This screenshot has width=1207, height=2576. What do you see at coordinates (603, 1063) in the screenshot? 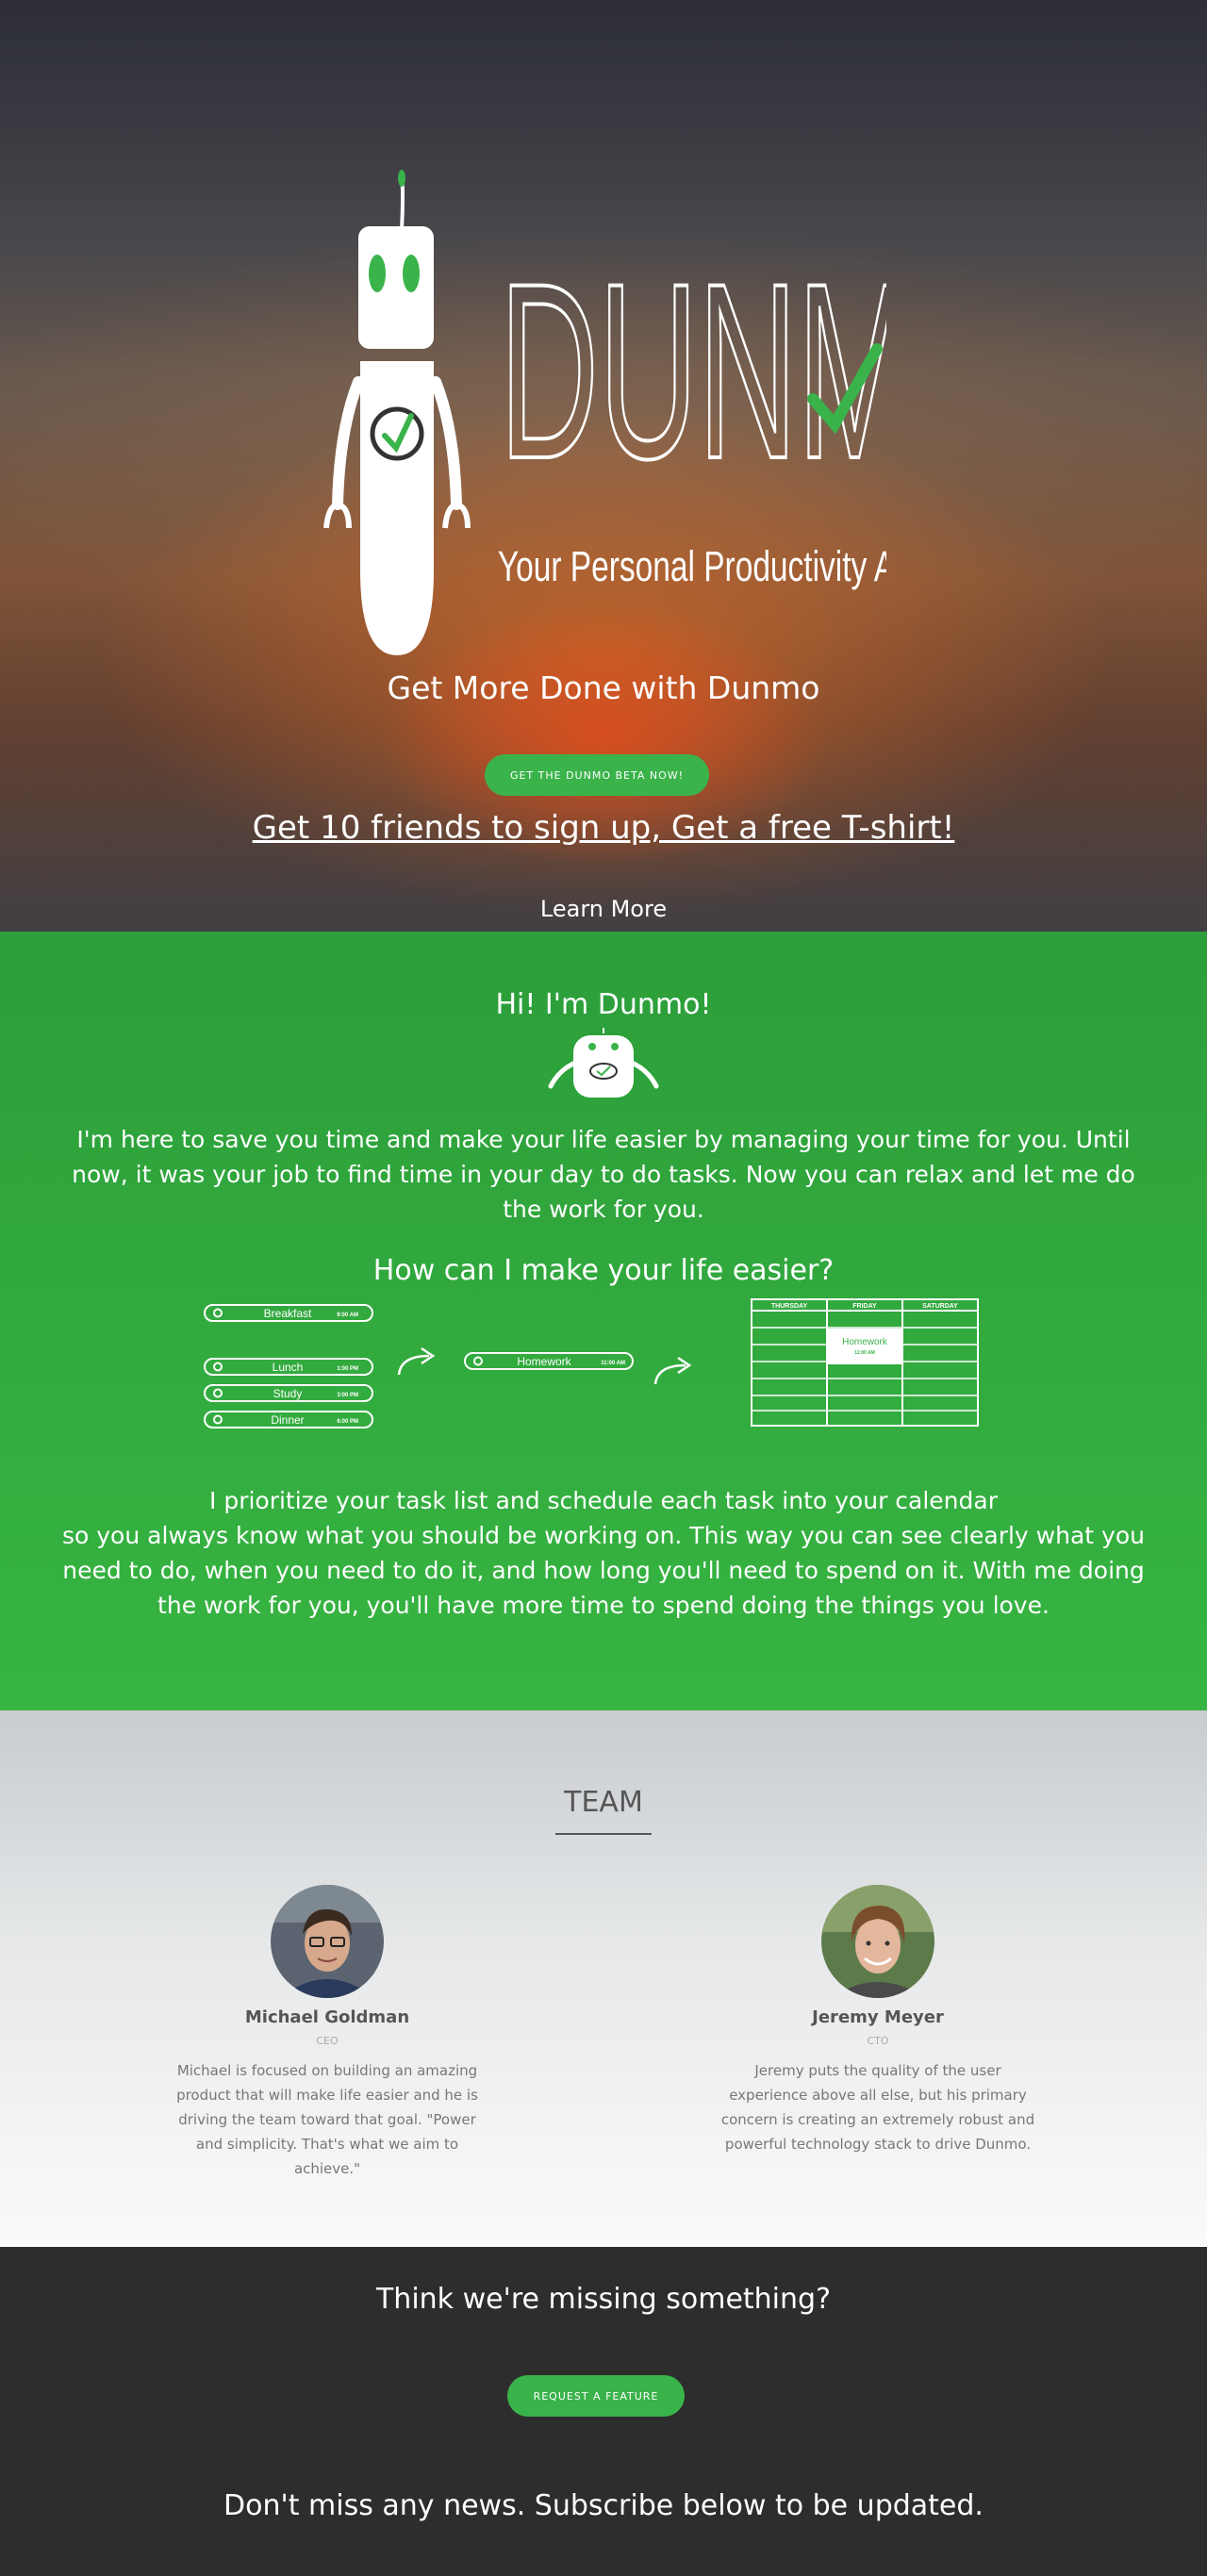
I see `mini-robot-icon` at bounding box center [603, 1063].